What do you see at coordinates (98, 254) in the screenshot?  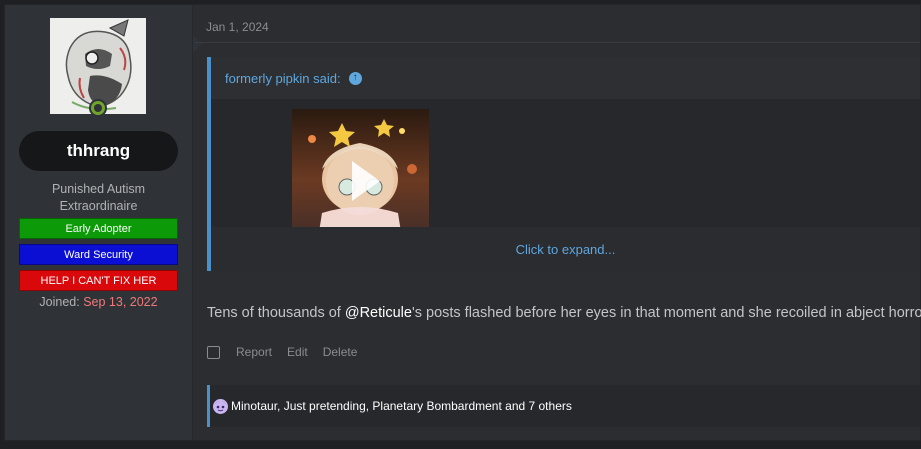 I see `user-banner-ward-security: Ward Security` at bounding box center [98, 254].